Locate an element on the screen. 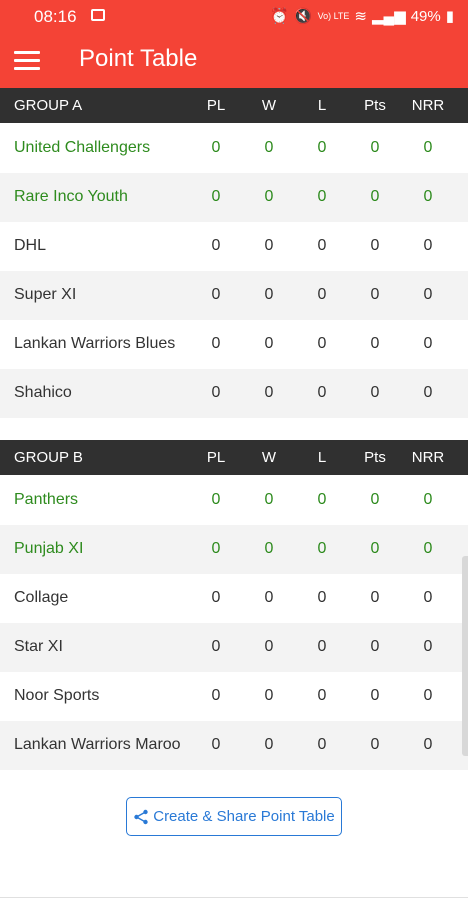 The width and height of the screenshot is (468, 900). status-time: 08:16 is located at coordinates (55, 16).